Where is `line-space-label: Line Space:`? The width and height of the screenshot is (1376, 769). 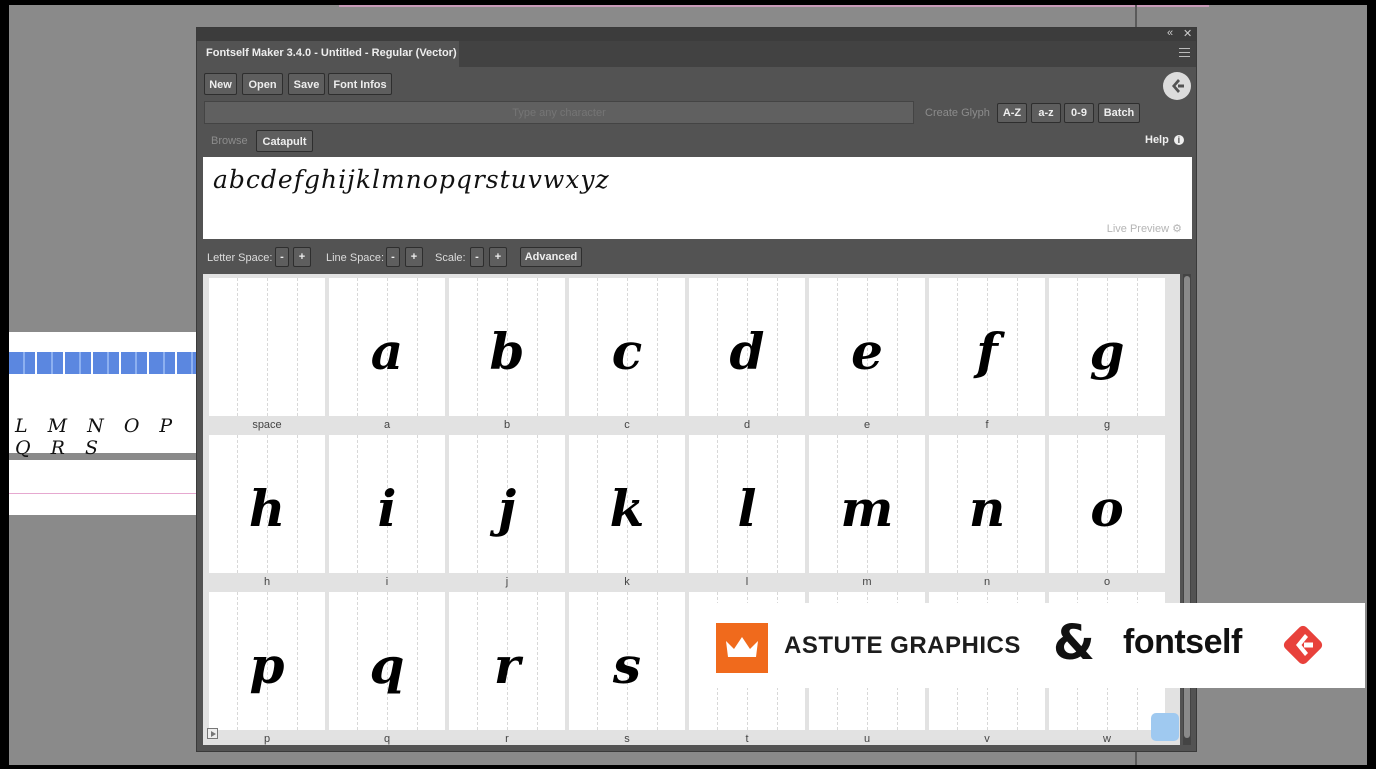
line-space-label: Line Space: is located at coordinates (355, 258).